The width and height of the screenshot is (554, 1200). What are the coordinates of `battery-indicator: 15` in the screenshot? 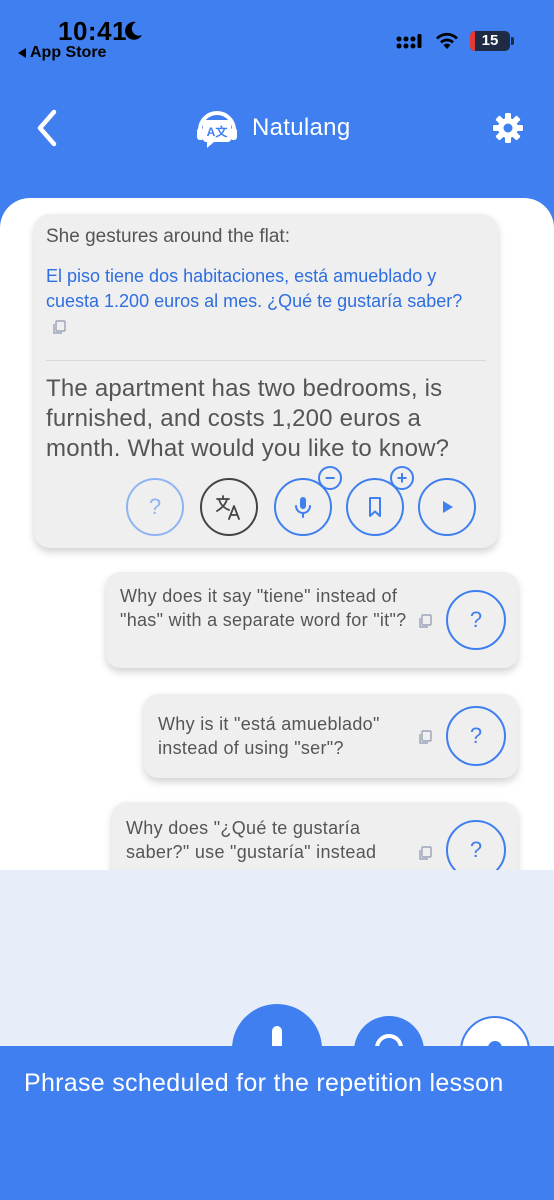 It's located at (490, 41).